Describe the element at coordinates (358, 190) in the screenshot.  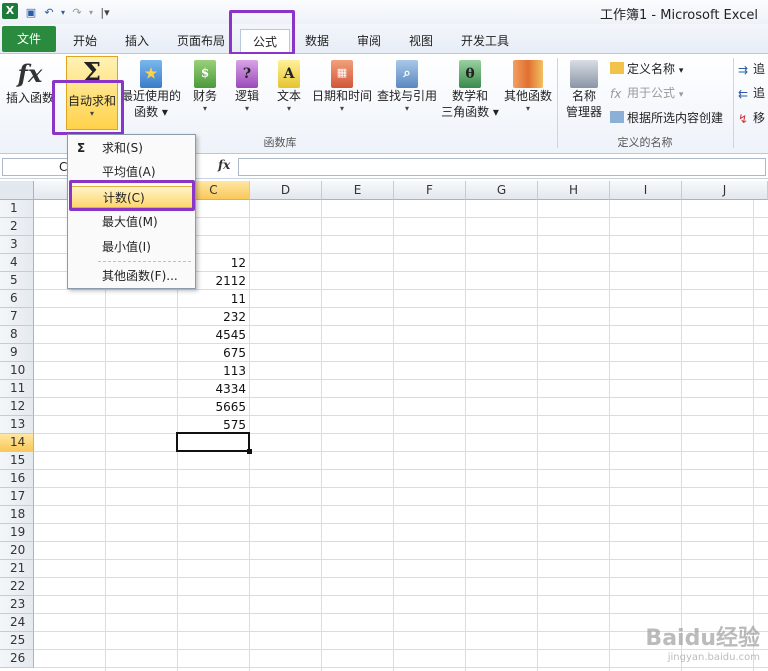
I see `column-header-e: E` at that location.